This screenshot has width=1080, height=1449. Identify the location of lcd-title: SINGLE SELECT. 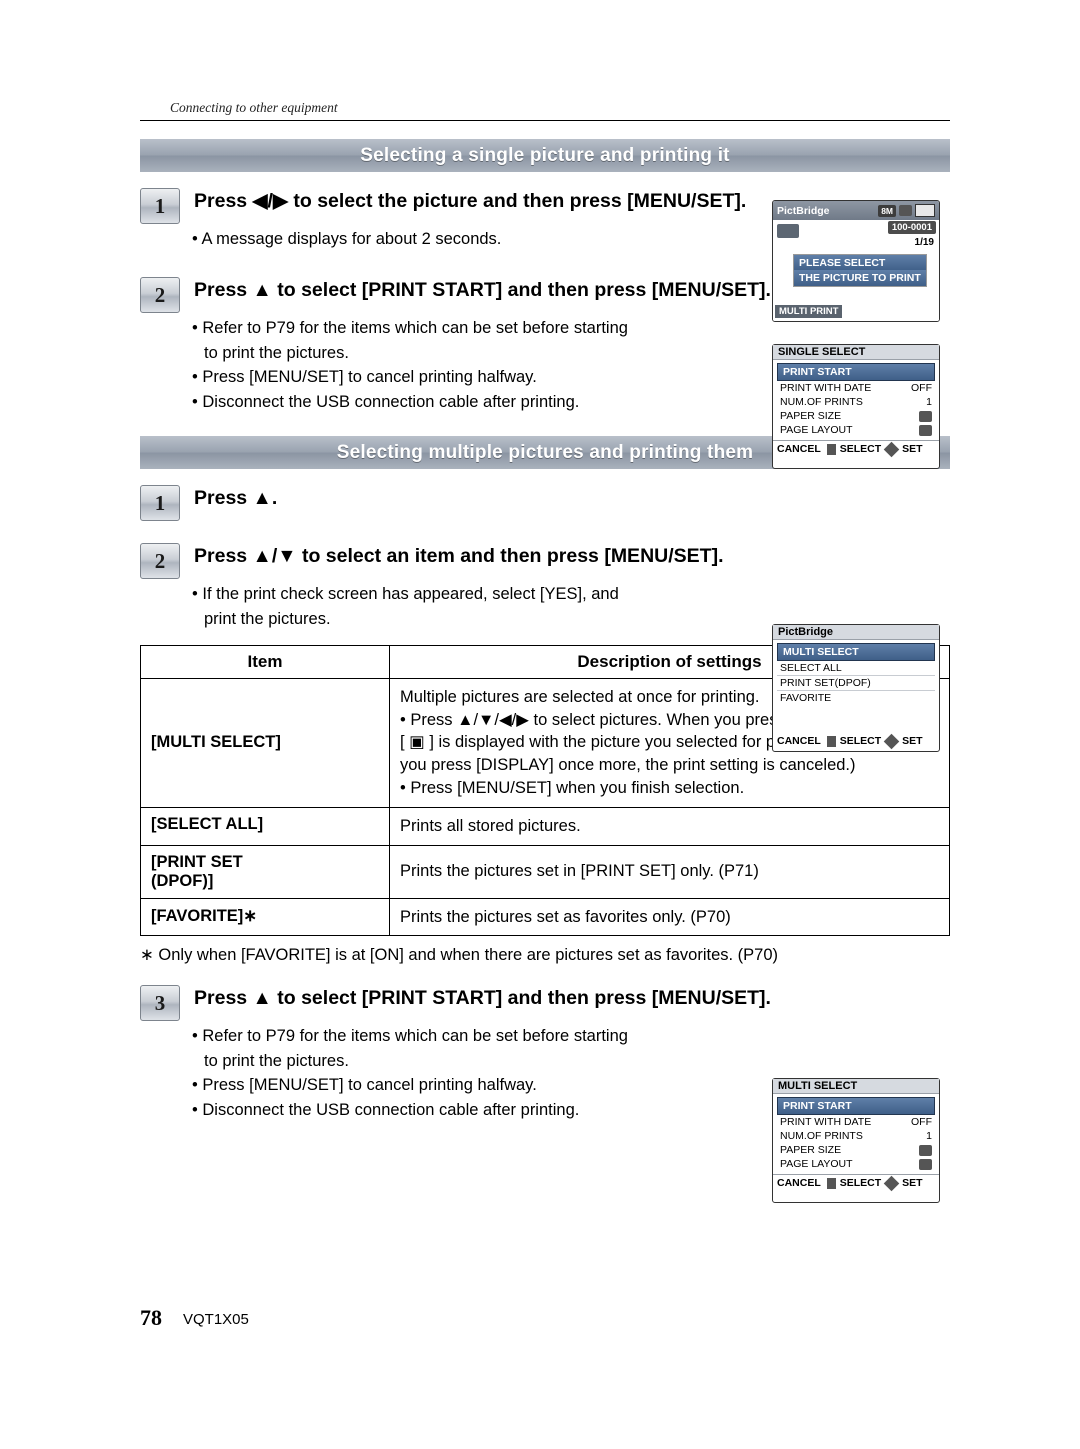
(856, 352).